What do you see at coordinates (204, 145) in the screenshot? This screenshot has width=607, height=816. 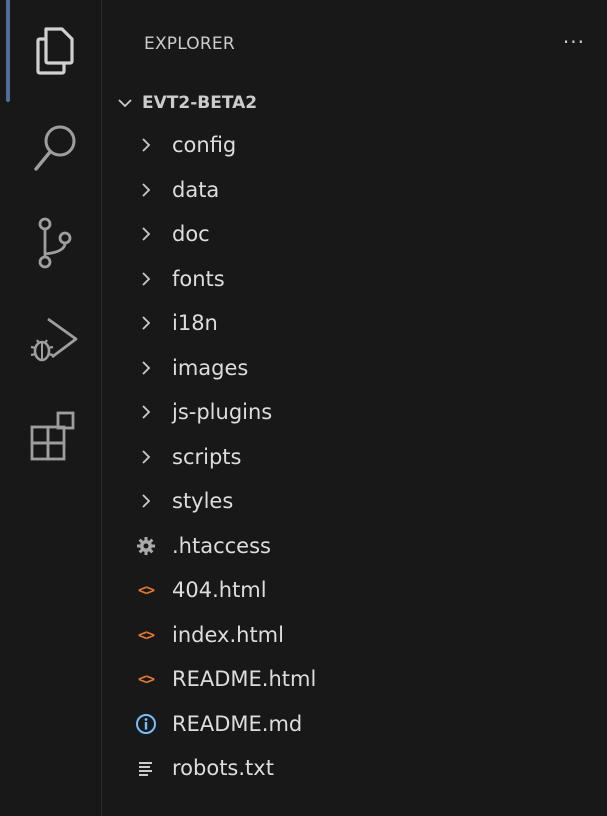 I see `tree-item-label: config` at bounding box center [204, 145].